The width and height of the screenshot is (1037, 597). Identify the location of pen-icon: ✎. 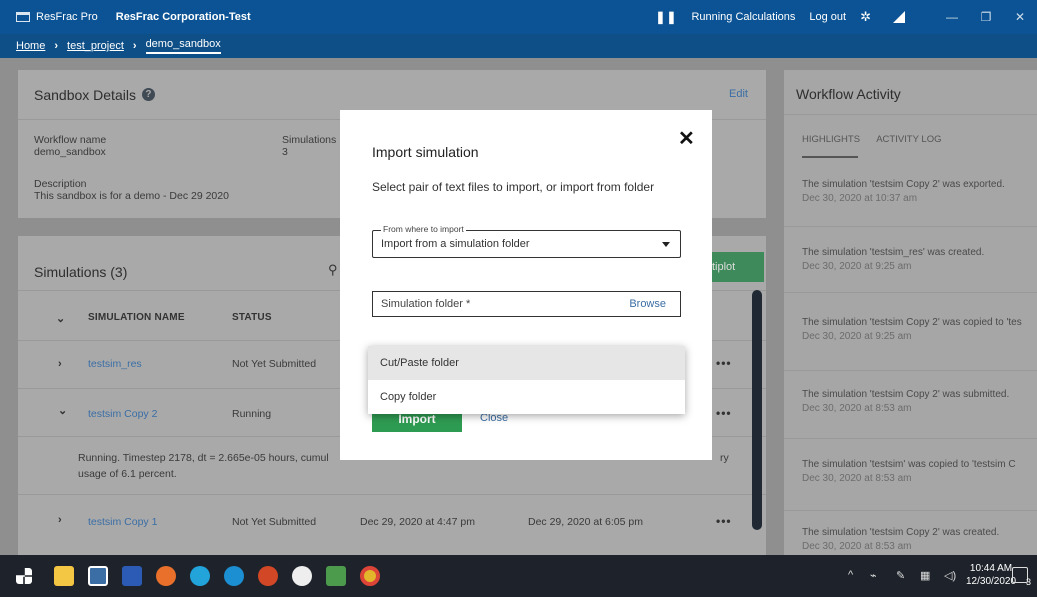
(900, 575).